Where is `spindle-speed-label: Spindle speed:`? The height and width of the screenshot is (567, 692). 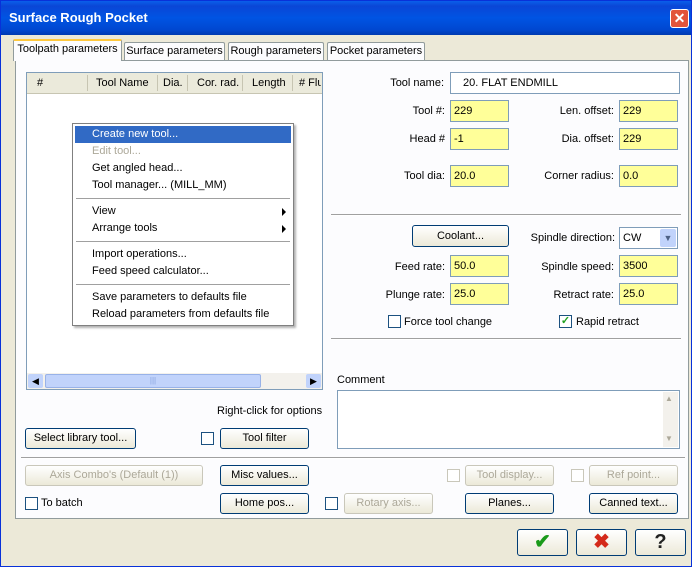
spindle-speed-label: Spindle speed: is located at coordinates (577, 267).